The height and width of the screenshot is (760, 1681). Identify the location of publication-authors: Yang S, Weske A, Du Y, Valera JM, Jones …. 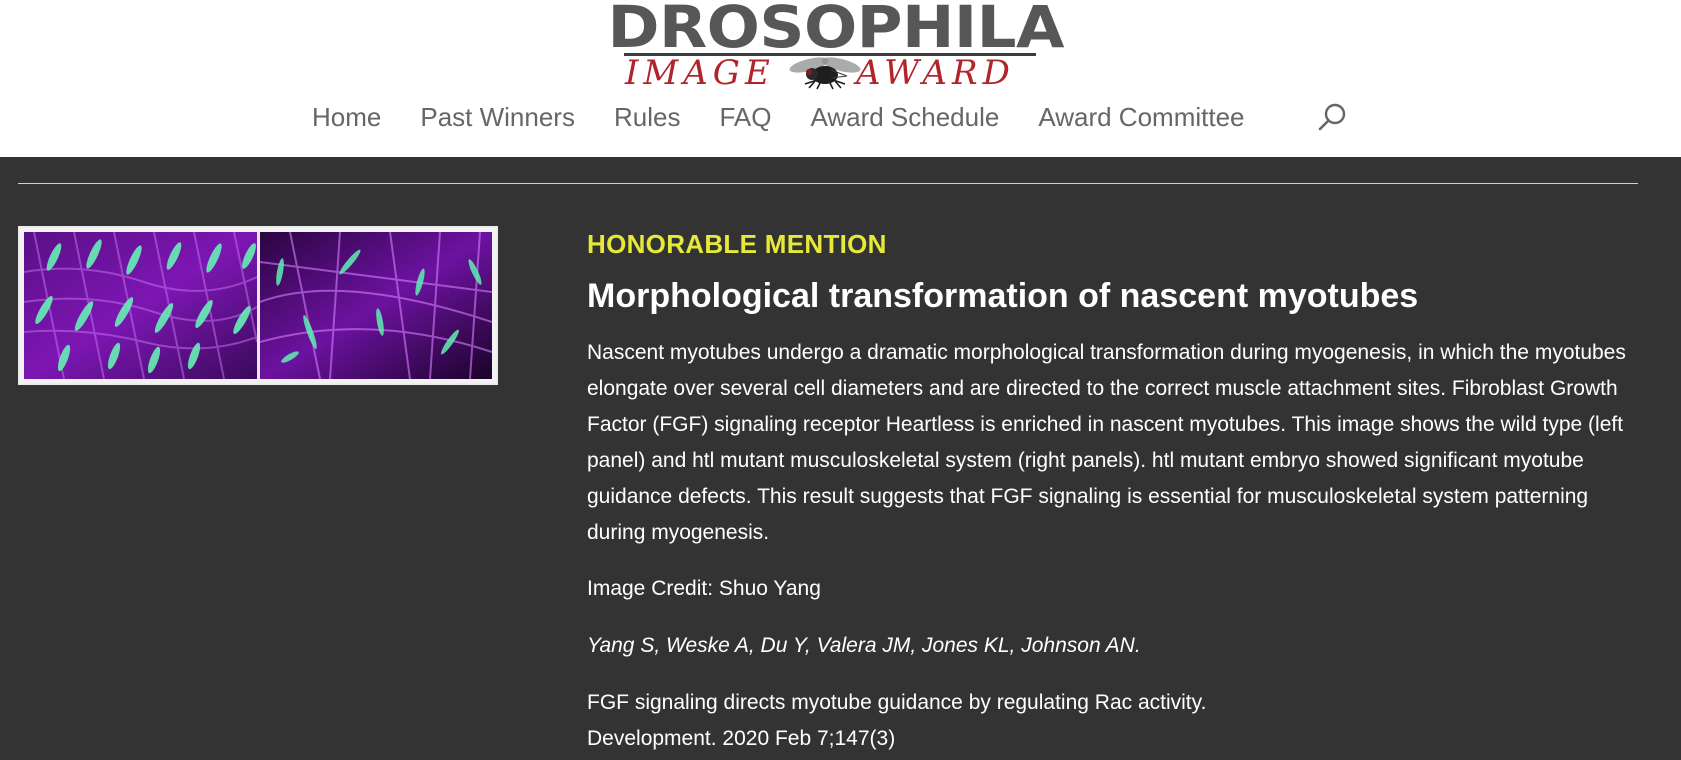
(864, 645).